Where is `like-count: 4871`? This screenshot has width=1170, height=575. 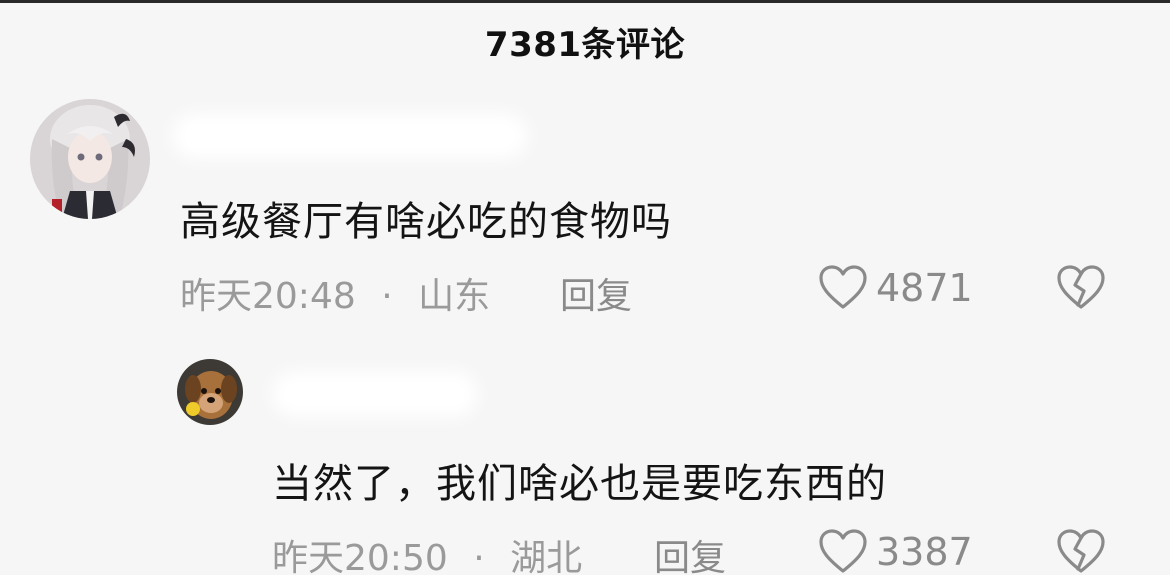 like-count: 4871 is located at coordinates (924, 288).